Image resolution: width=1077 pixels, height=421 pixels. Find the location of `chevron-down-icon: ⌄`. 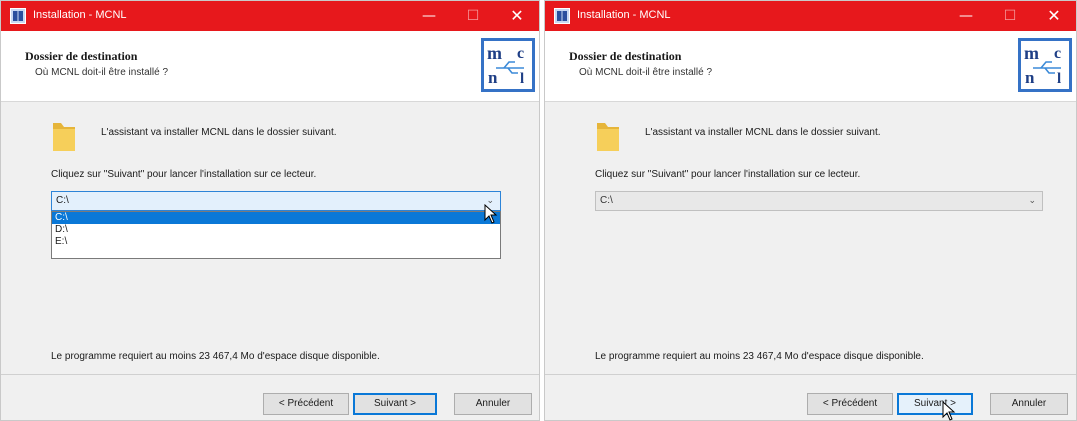

chevron-down-icon: ⌄ is located at coordinates (1032, 201).